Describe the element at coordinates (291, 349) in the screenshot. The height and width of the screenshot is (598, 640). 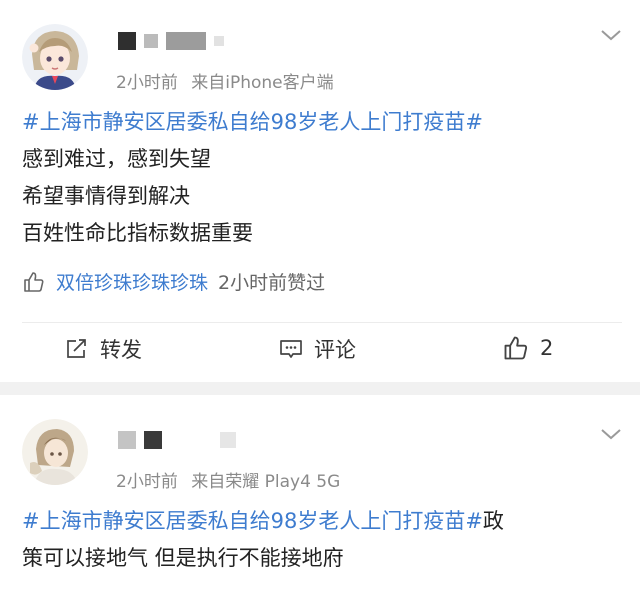
I see `comment-icon` at that location.